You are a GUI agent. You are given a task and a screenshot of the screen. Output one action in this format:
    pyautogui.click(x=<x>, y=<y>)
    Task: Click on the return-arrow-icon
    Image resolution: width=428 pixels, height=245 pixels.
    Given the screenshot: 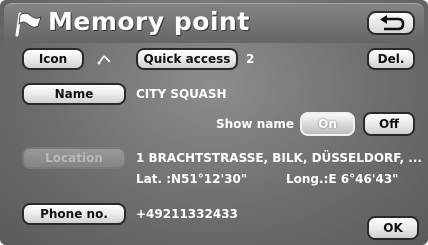 What is the action you would take?
    pyautogui.click(x=392, y=23)
    